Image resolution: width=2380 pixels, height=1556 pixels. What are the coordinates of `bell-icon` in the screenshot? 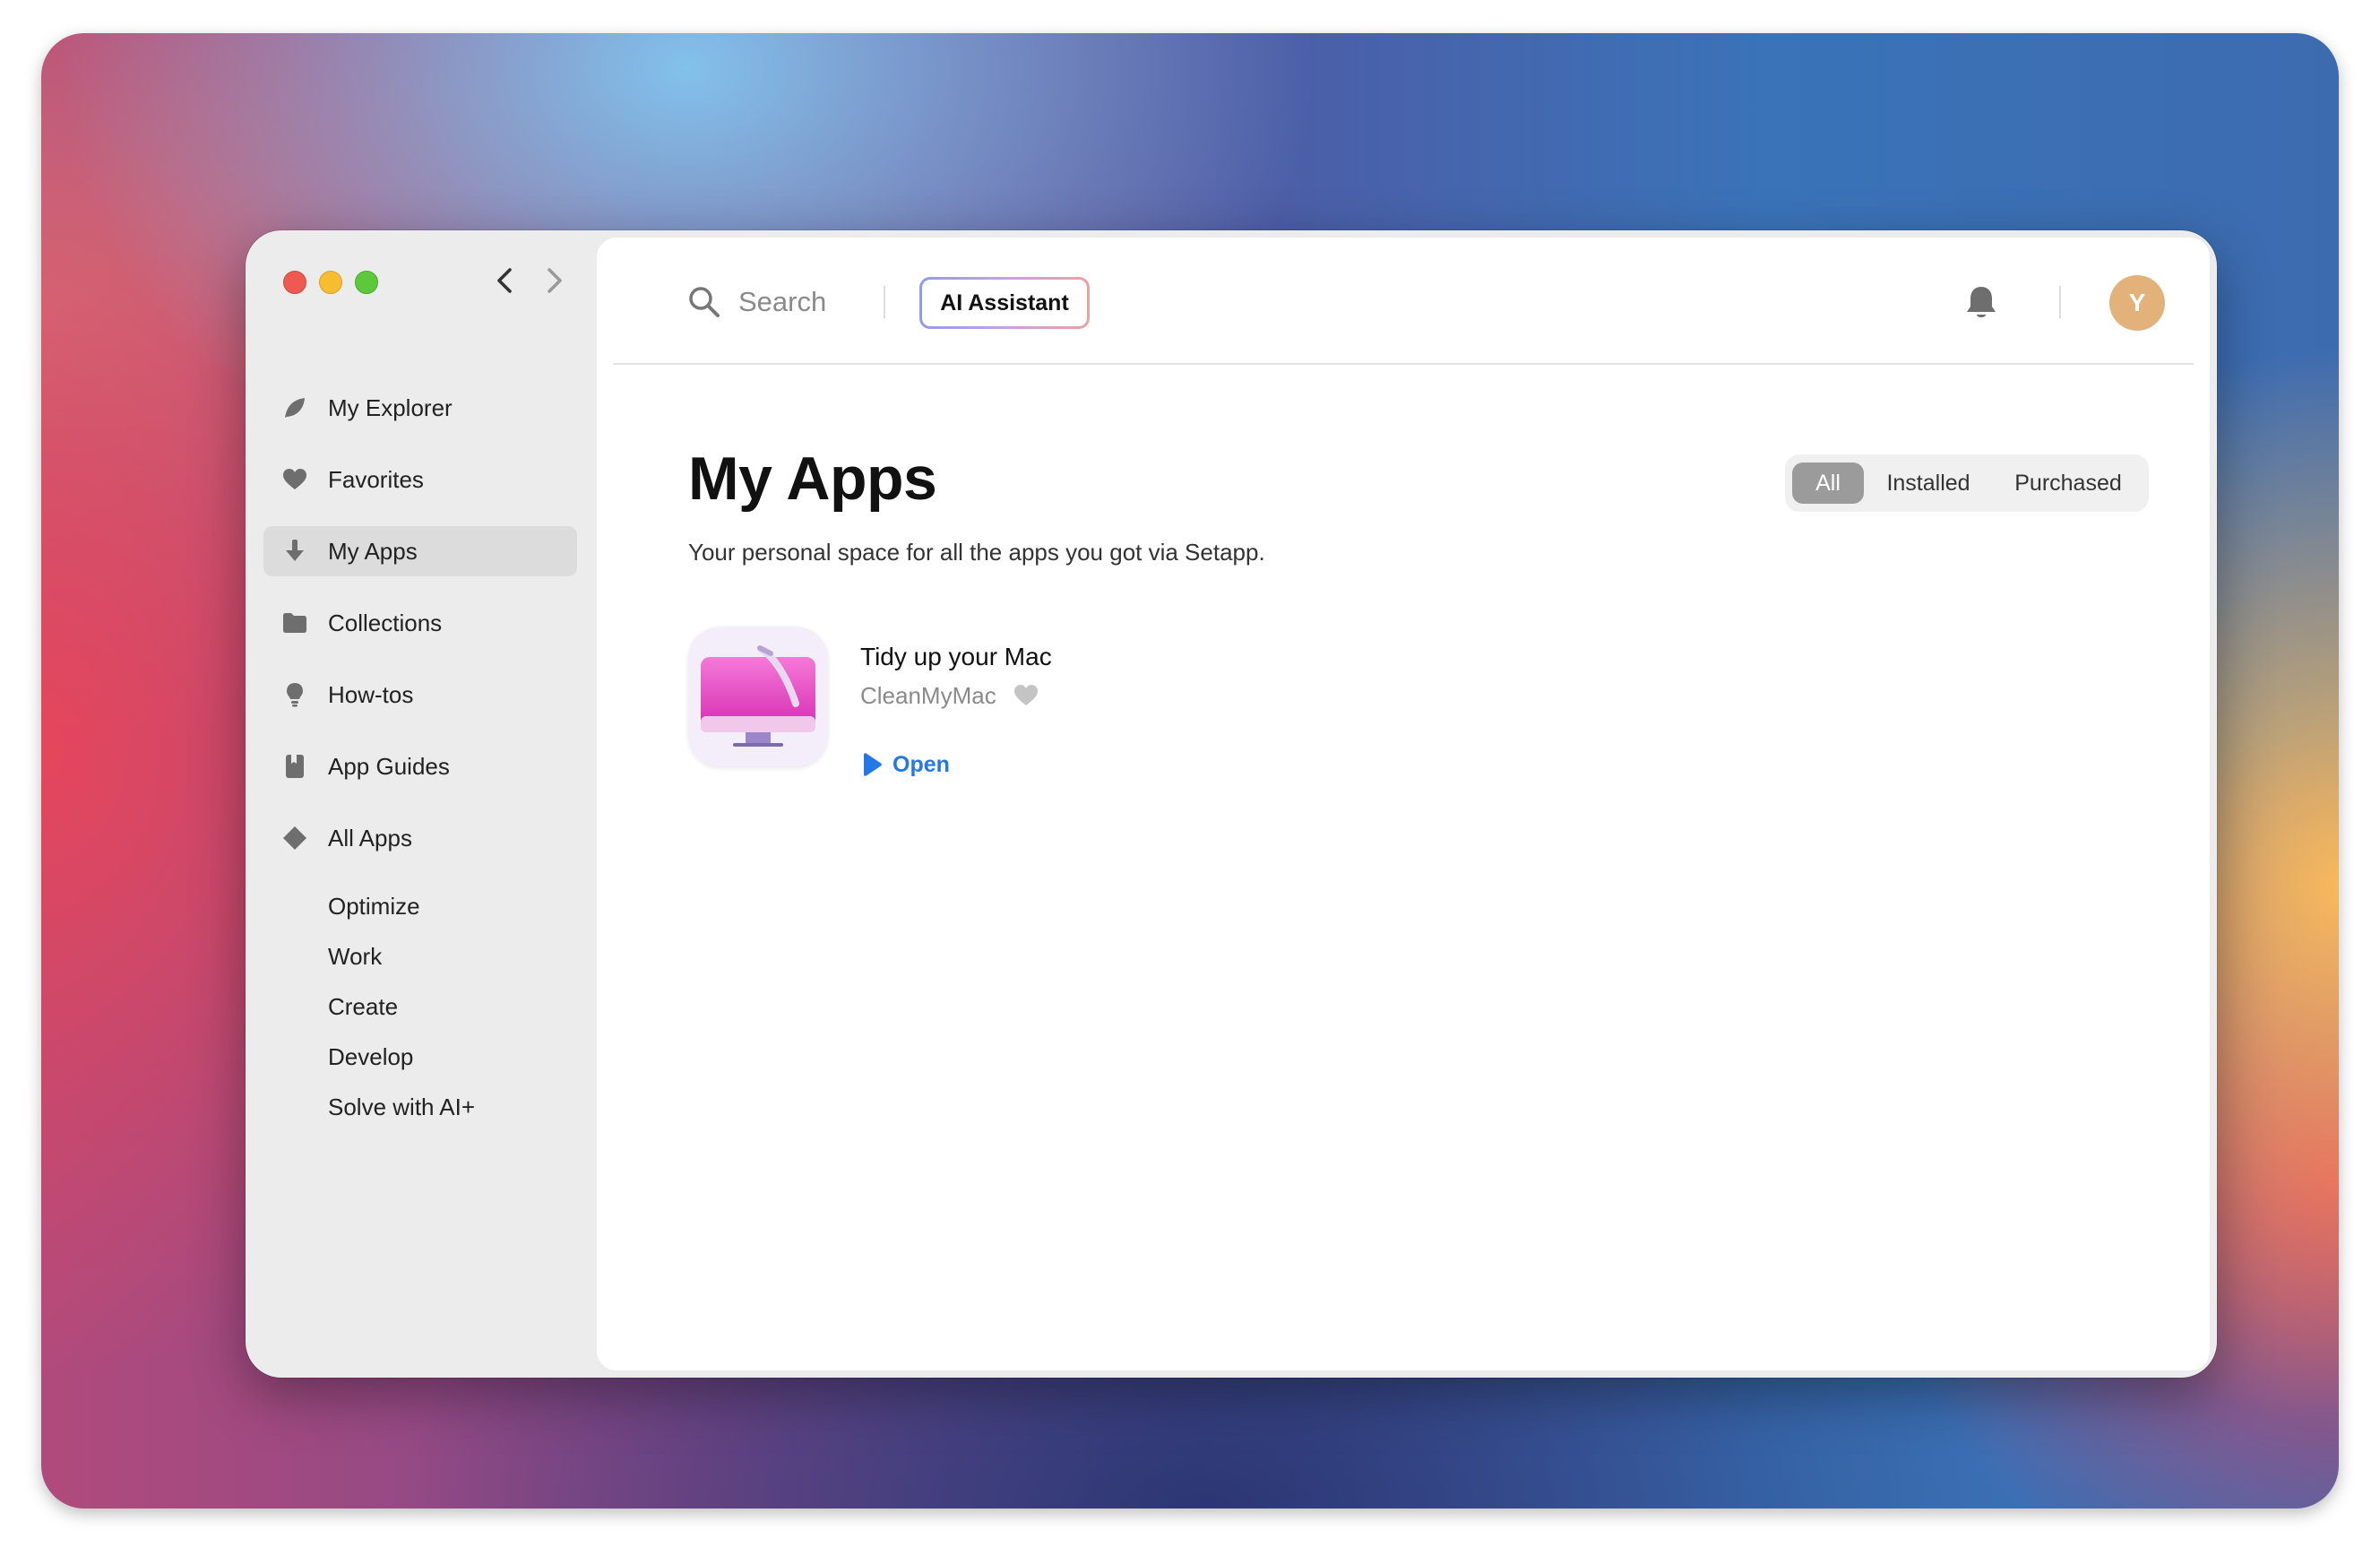 It's located at (1982, 303).